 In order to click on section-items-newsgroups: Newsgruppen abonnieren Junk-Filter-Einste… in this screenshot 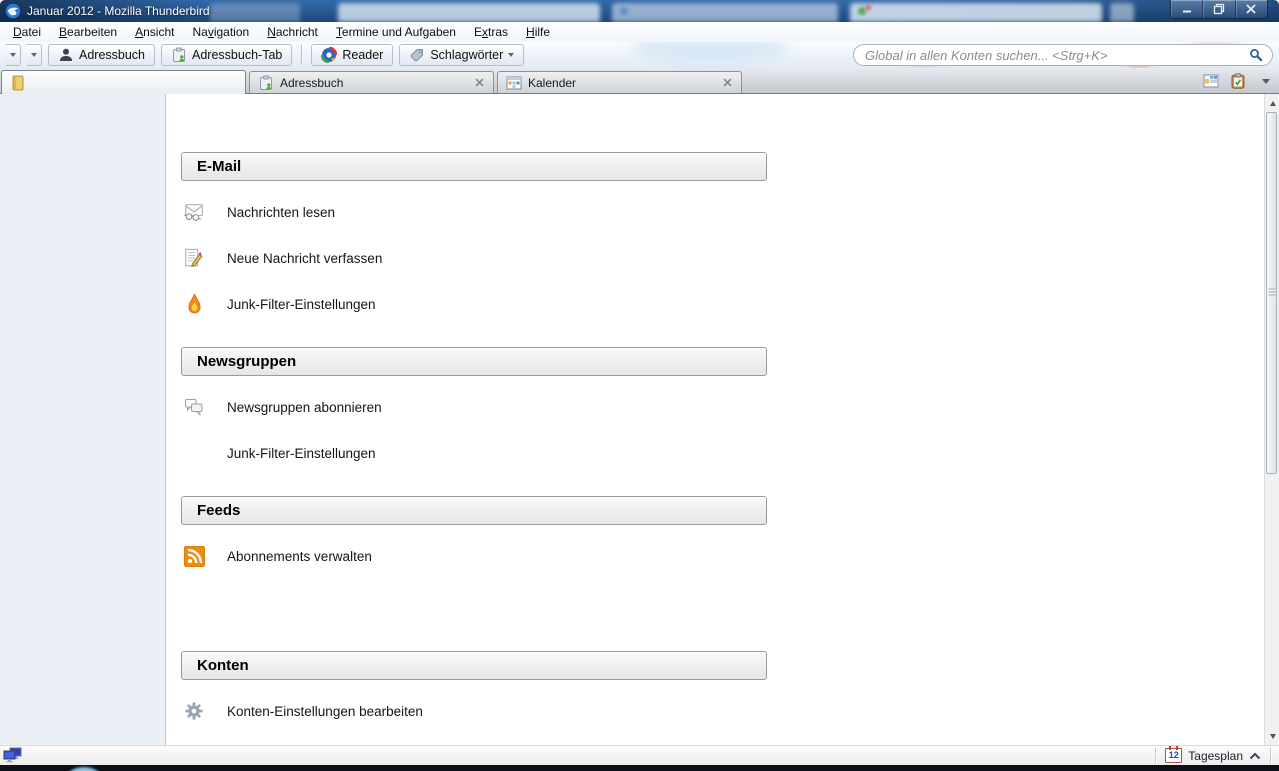, I will do `click(474, 430)`.